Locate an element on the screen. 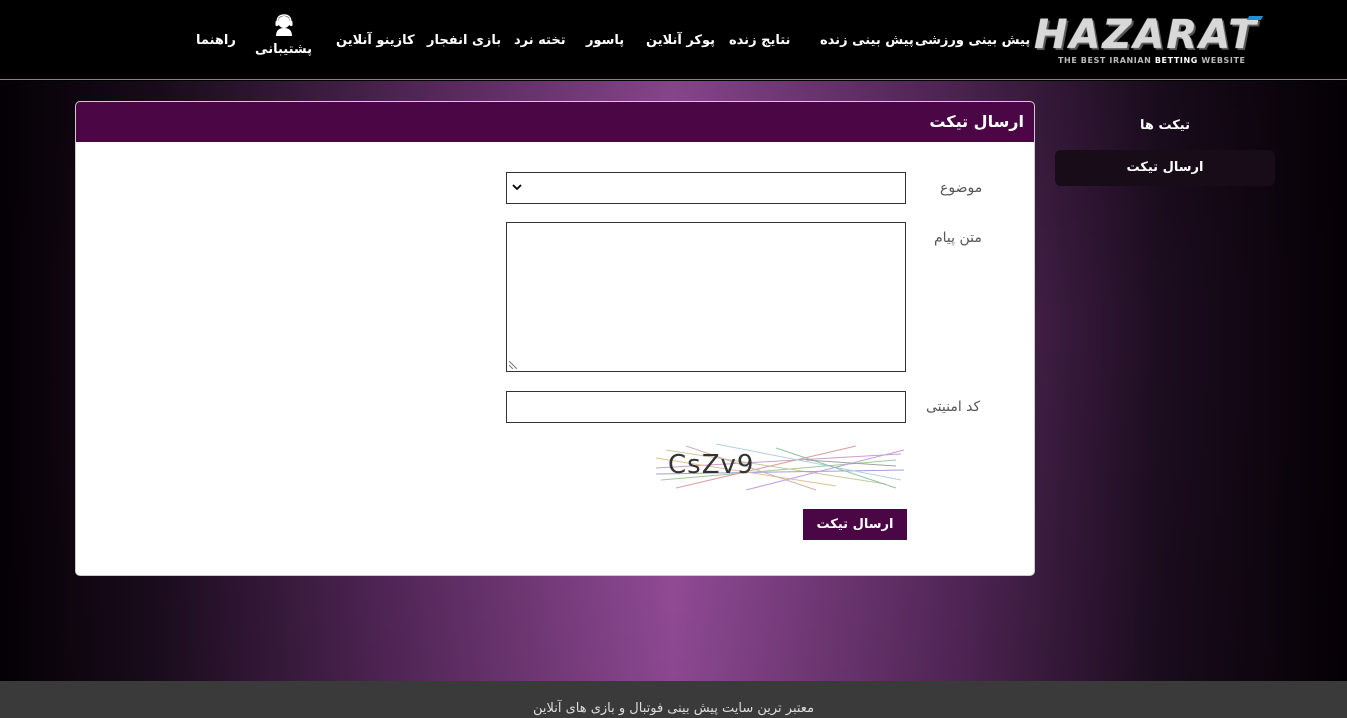 The image size is (1347, 718). captcha-image: CsZv9 is located at coordinates (780, 466).